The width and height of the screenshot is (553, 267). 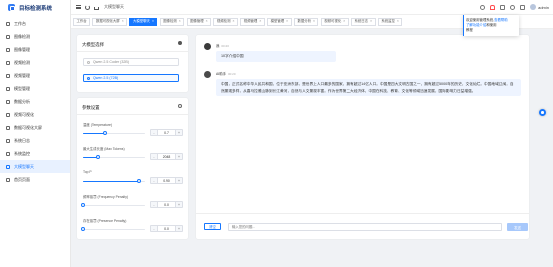 I want to click on param-stepper: -0.90 +, so click(x=166, y=180).